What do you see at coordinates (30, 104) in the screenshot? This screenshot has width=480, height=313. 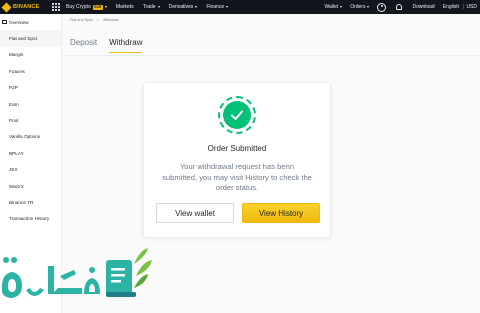 I see `sidebar-item-earn: Earn` at bounding box center [30, 104].